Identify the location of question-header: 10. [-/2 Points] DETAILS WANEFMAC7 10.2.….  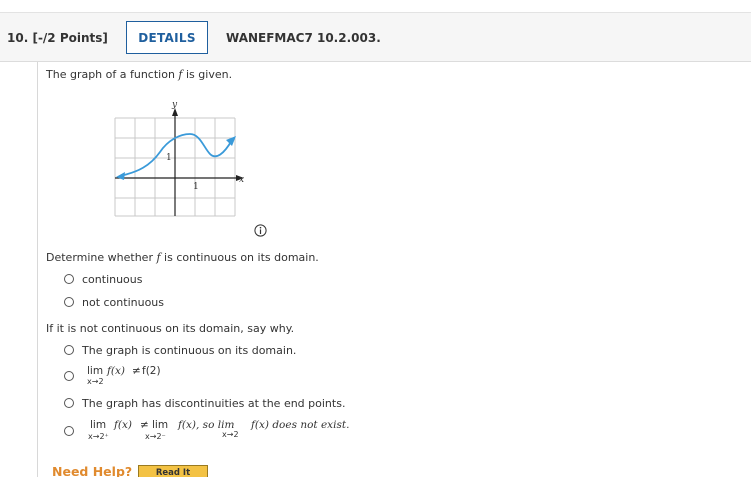
(375, 37).